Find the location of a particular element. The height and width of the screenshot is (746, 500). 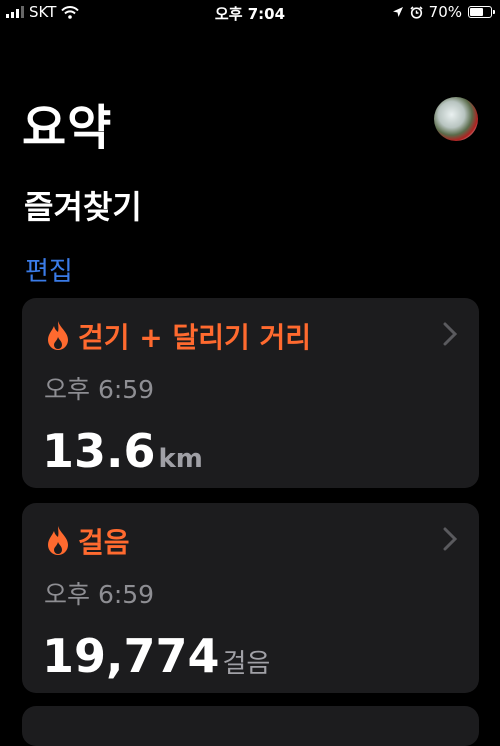

card-header: 걸음 is located at coordinates (88, 541).